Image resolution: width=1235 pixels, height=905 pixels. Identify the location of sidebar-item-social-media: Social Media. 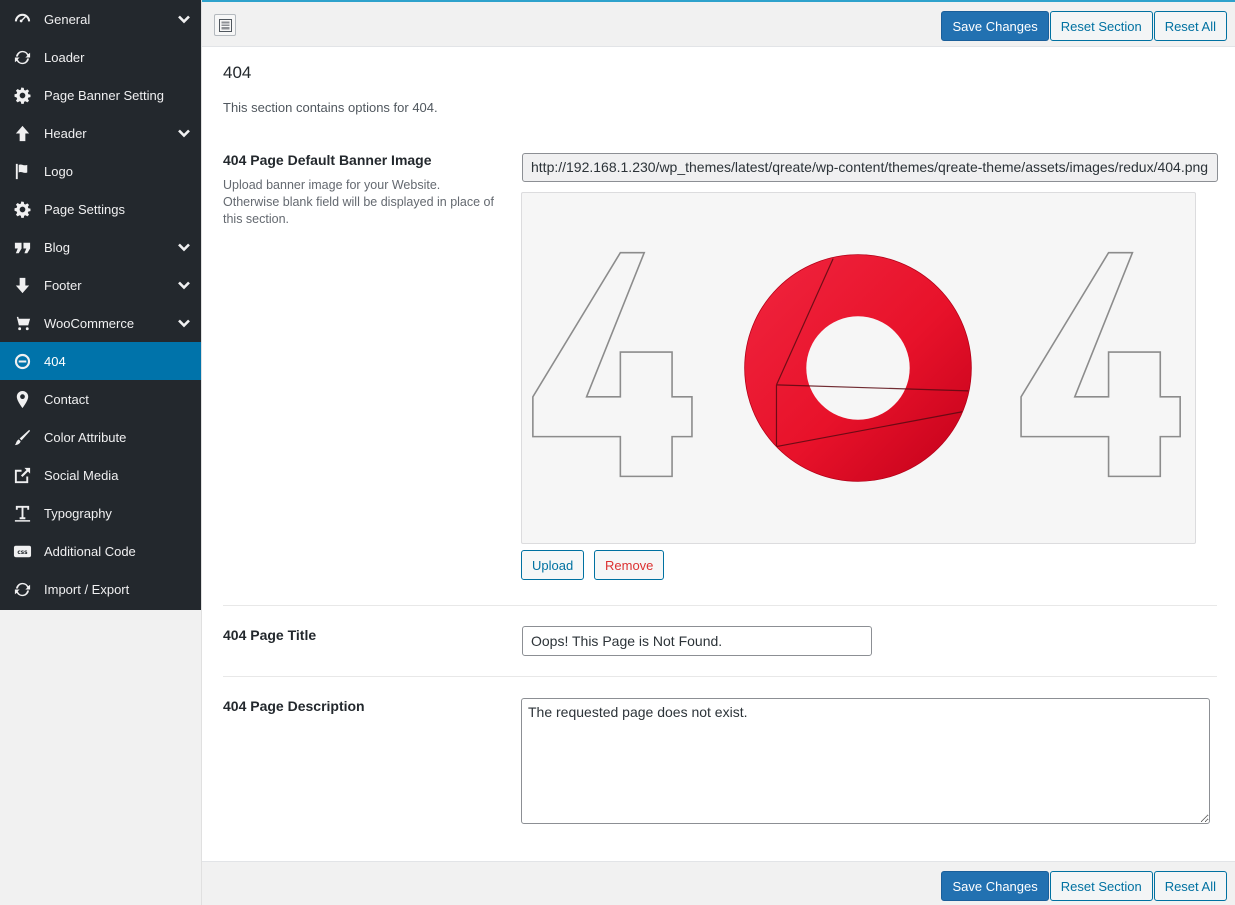
(100, 475).